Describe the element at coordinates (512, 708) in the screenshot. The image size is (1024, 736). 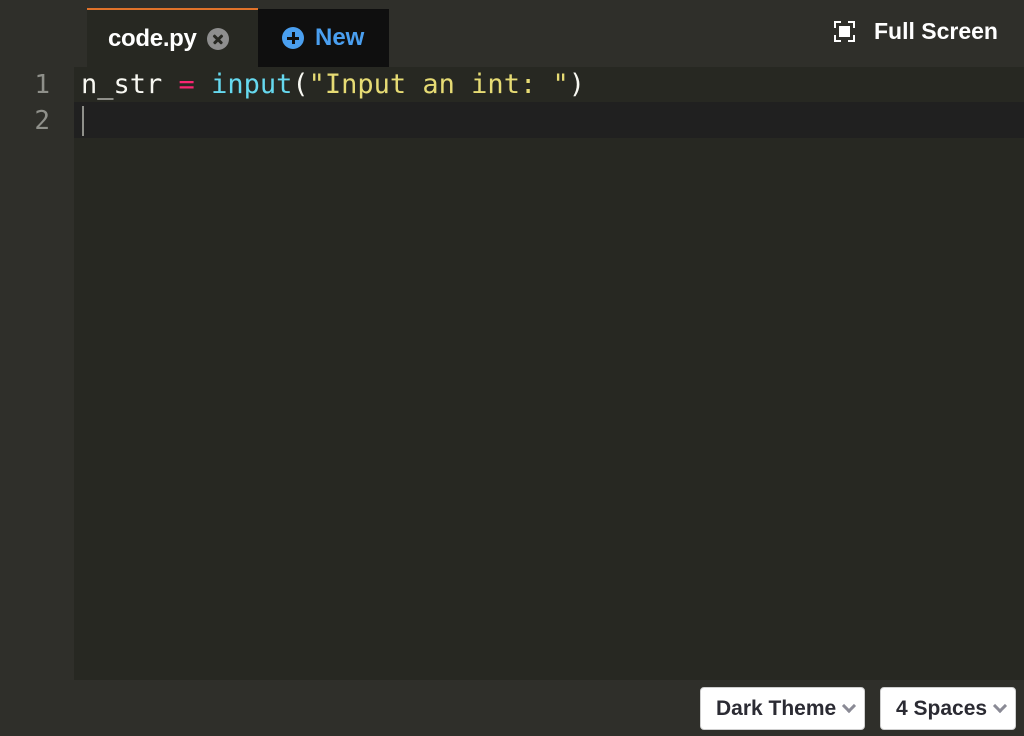
I see `status-bar` at that location.